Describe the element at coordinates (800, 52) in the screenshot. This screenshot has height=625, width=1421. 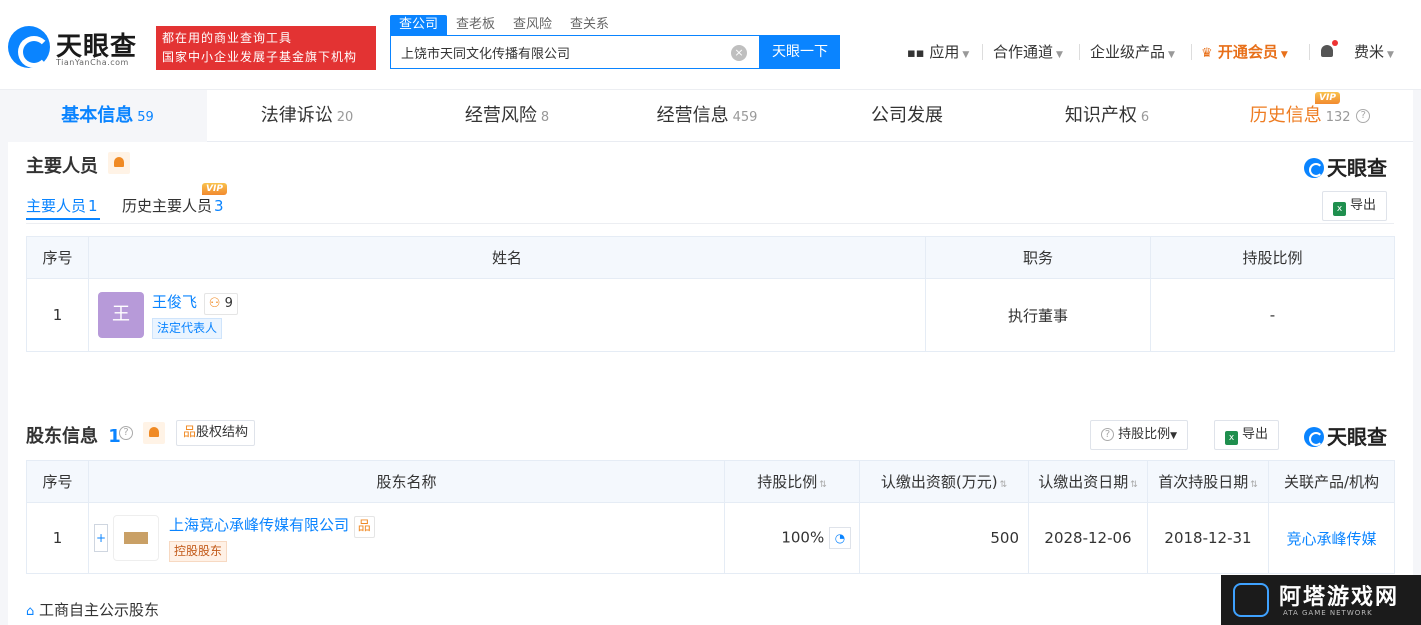
I see `search-button: 天眼一下` at that location.